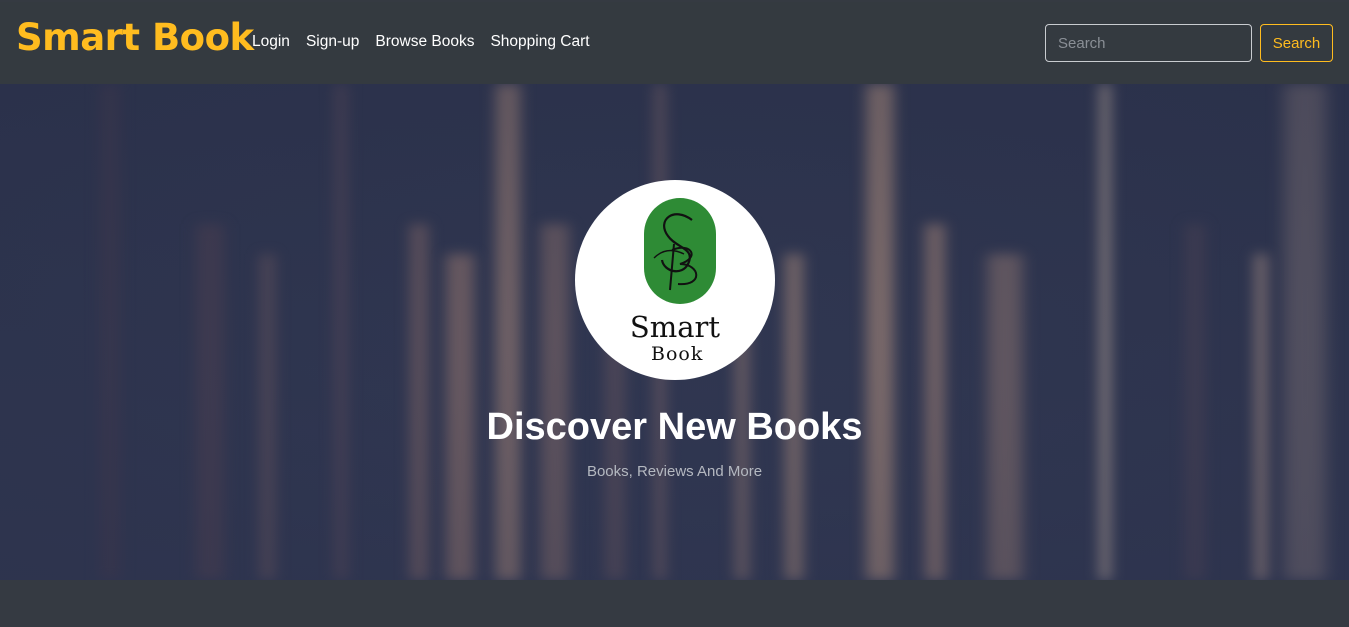 This screenshot has height=627, width=1349. What do you see at coordinates (674, 471) in the screenshot?
I see `hero-subtitle: Books, Reviews And More` at bounding box center [674, 471].